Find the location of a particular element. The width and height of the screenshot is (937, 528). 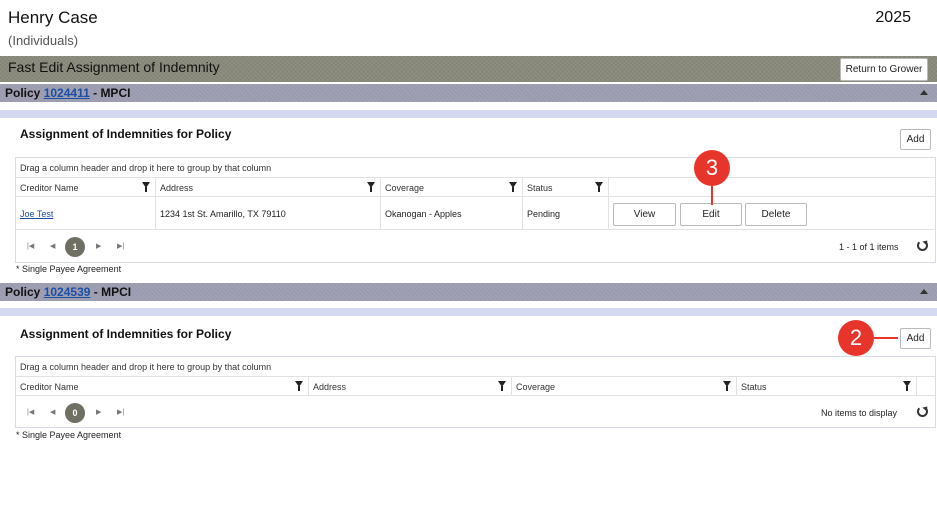

add-button-2: Add is located at coordinates (915, 338).